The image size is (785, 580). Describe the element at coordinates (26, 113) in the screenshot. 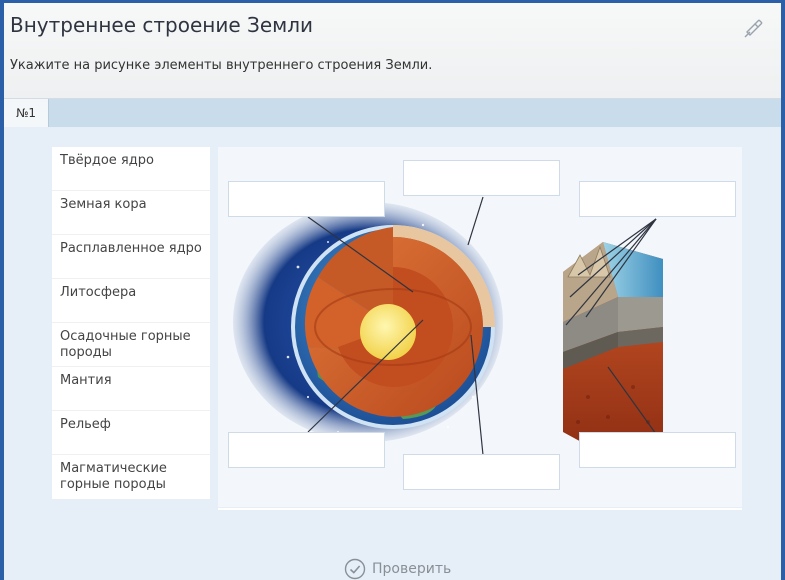

I see `tab-task-1: №1` at that location.